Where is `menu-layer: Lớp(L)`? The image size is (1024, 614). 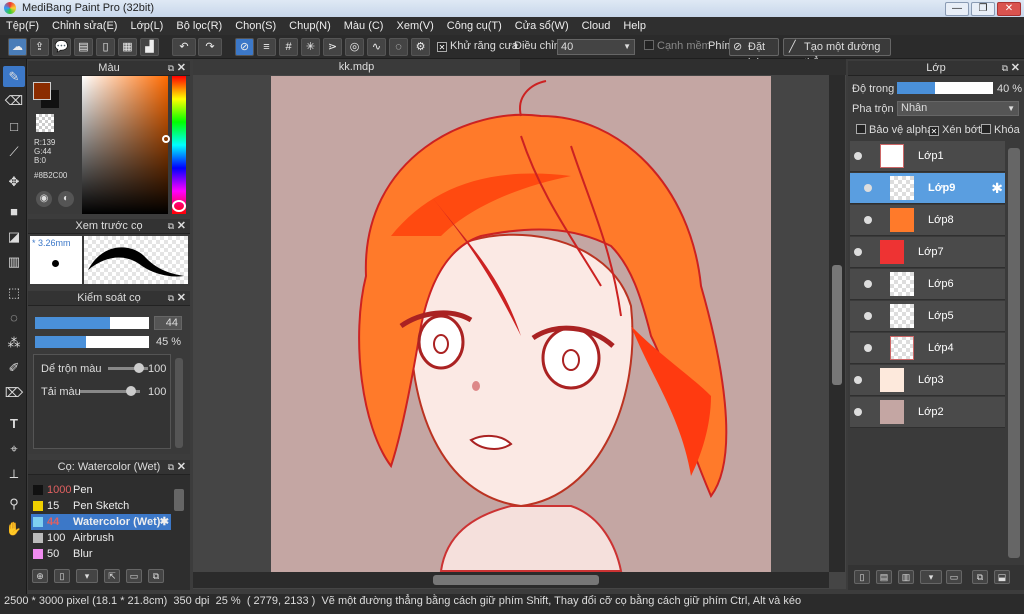
menu-layer: Lớp(L) is located at coordinates (146, 26).